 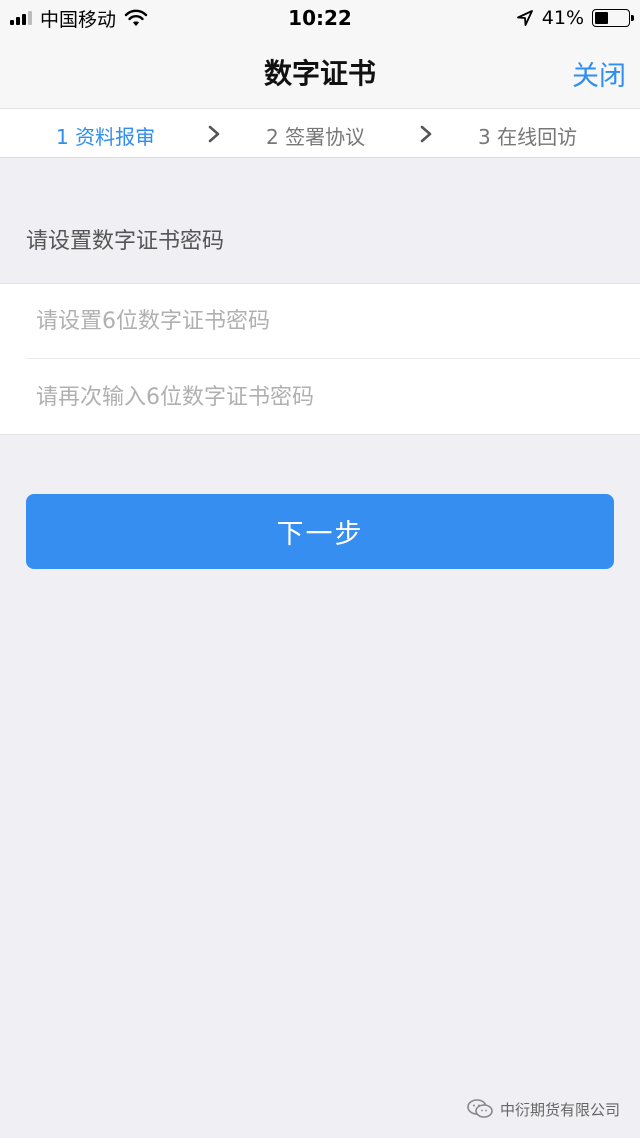 What do you see at coordinates (125, 241) in the screenshot?
I see `section-label: 请设置数字证书密码` at bounding box center [125, 241].